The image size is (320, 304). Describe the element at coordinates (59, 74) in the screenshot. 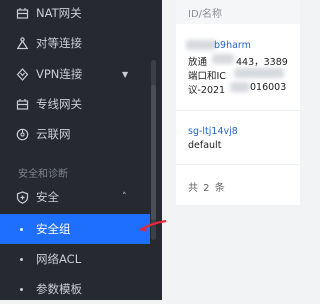

I see `sidebar-item-label: VPN连接` at that location.